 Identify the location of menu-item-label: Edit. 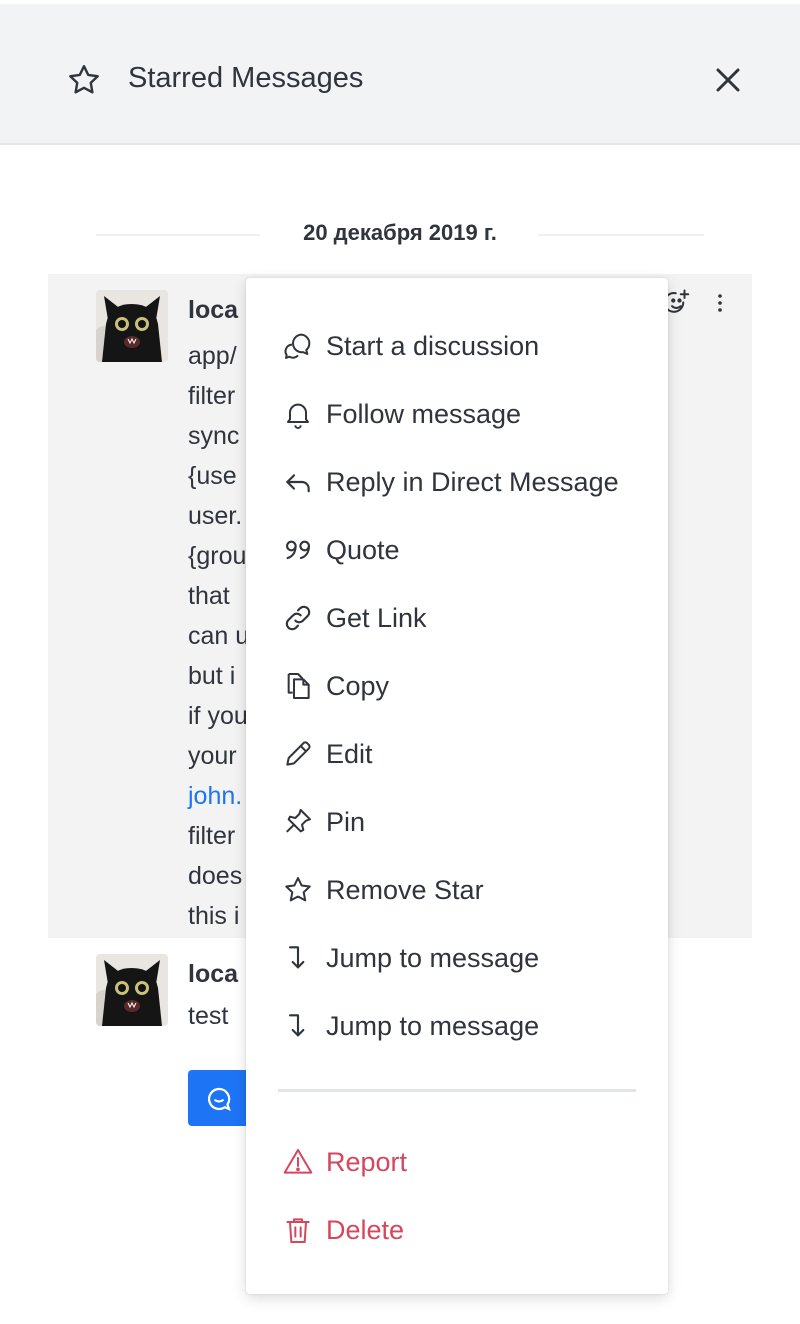
(349, 754).